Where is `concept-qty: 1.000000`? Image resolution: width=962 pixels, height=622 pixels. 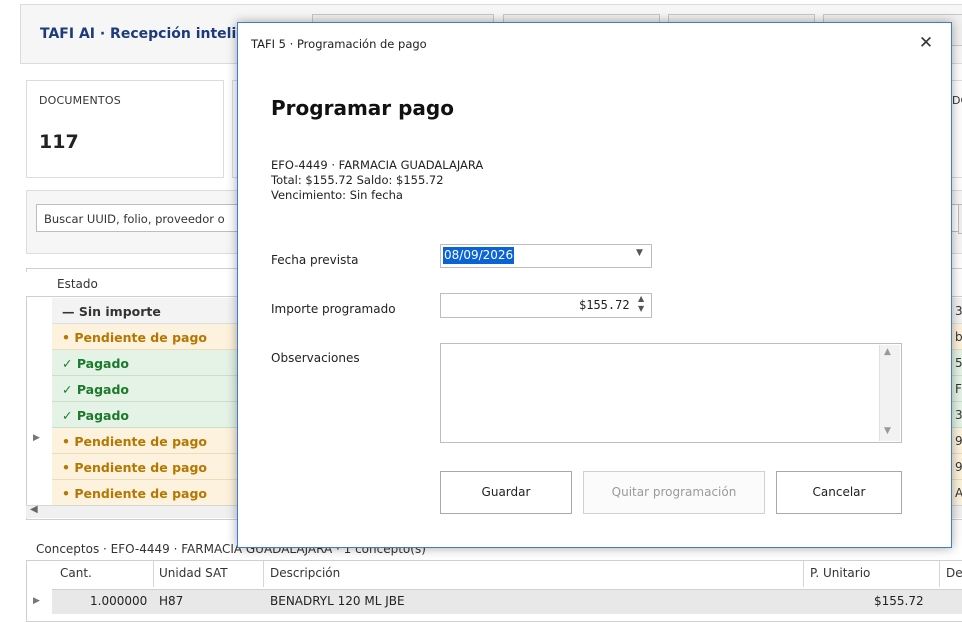 concept-qty: 1.000000 is located at coordinates (119, 601).